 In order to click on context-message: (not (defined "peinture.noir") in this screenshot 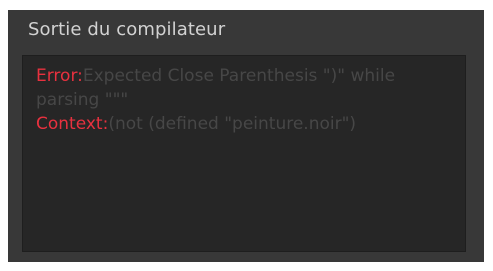, I will do `click(232, 124)`.